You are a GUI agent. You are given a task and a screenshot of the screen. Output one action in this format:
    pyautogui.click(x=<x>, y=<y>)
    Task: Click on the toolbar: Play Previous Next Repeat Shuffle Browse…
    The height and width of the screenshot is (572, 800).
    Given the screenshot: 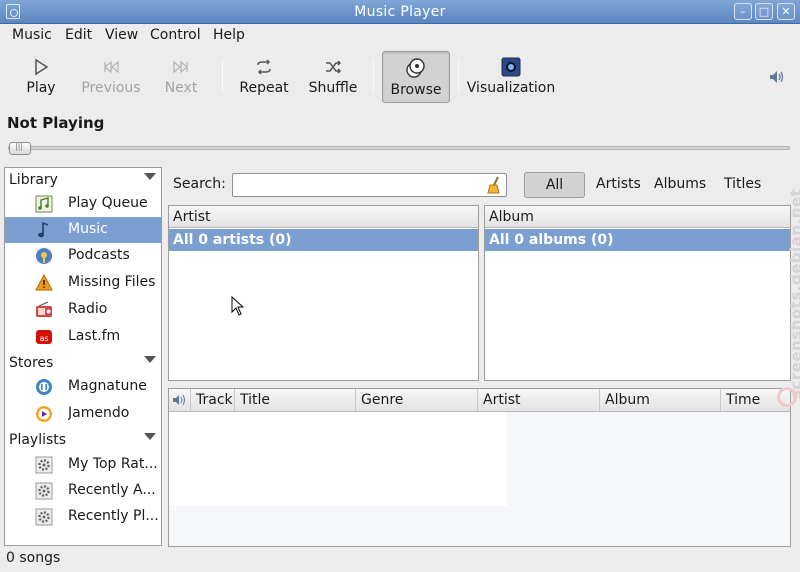 What is the action you would take?
    pyautogui.click(x=400, y=76)
    